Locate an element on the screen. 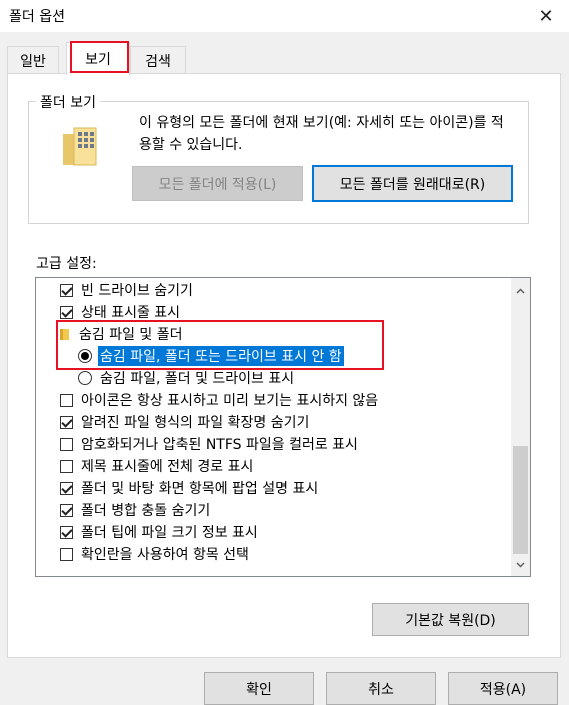  list-item: 암호화되거나 압축된 NTFS 파일을 컬러로 표시 is located at coordinates (295, 444).